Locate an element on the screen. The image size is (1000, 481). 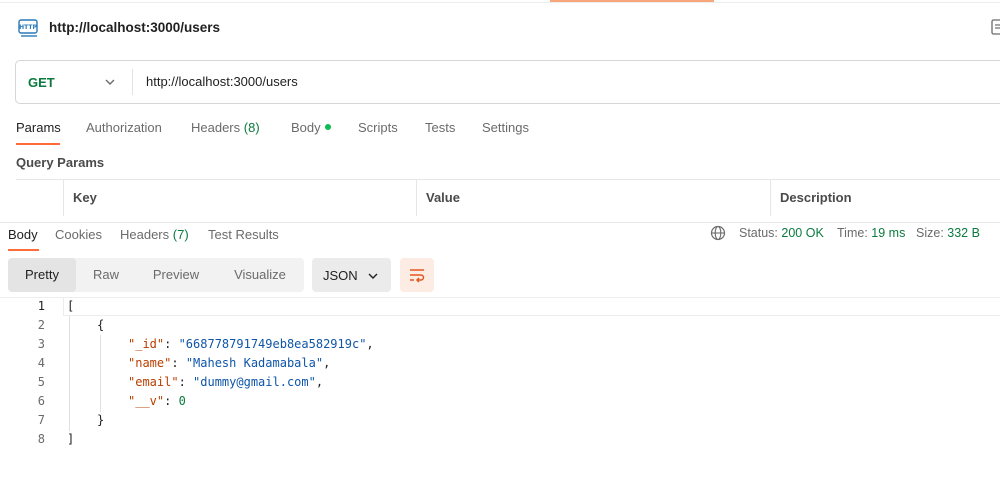
pretty-button: Pretty is located at coordinates (42, 275).